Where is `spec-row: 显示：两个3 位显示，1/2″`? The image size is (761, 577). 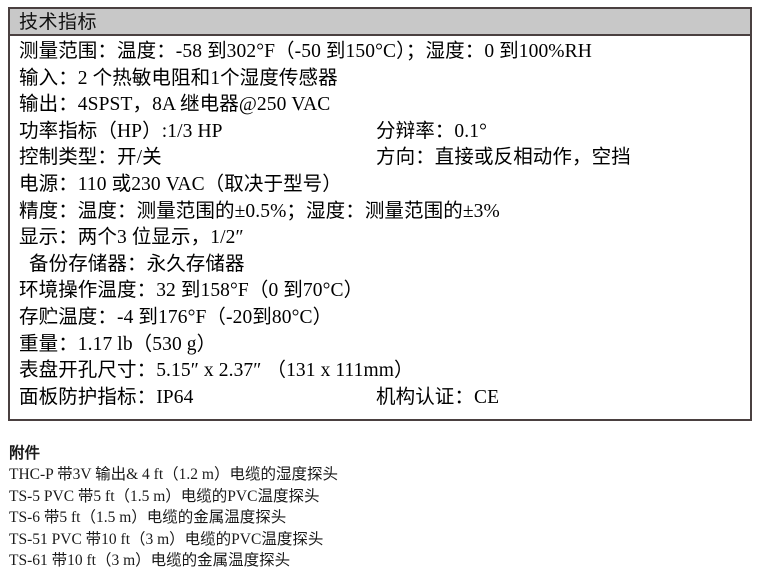
spec-row: 显示：两个3 位显示，1/2″ is located at coordinates (384, 238).